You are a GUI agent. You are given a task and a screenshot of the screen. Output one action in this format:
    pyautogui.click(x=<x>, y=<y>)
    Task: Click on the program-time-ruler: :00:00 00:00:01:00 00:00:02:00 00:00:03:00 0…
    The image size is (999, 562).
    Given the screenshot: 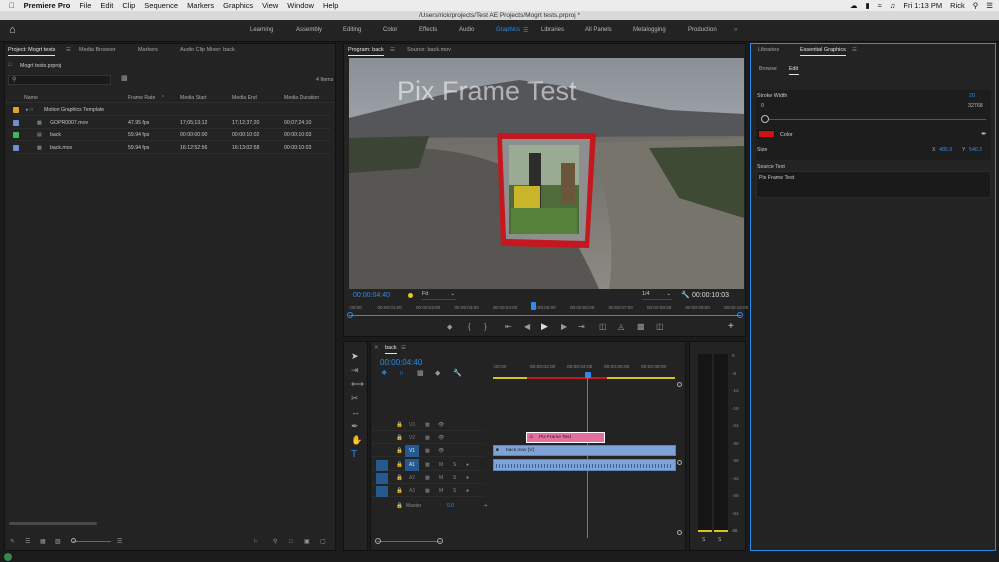 What is the action you would take?
    pyautogui.click(x=548, y=309)
    